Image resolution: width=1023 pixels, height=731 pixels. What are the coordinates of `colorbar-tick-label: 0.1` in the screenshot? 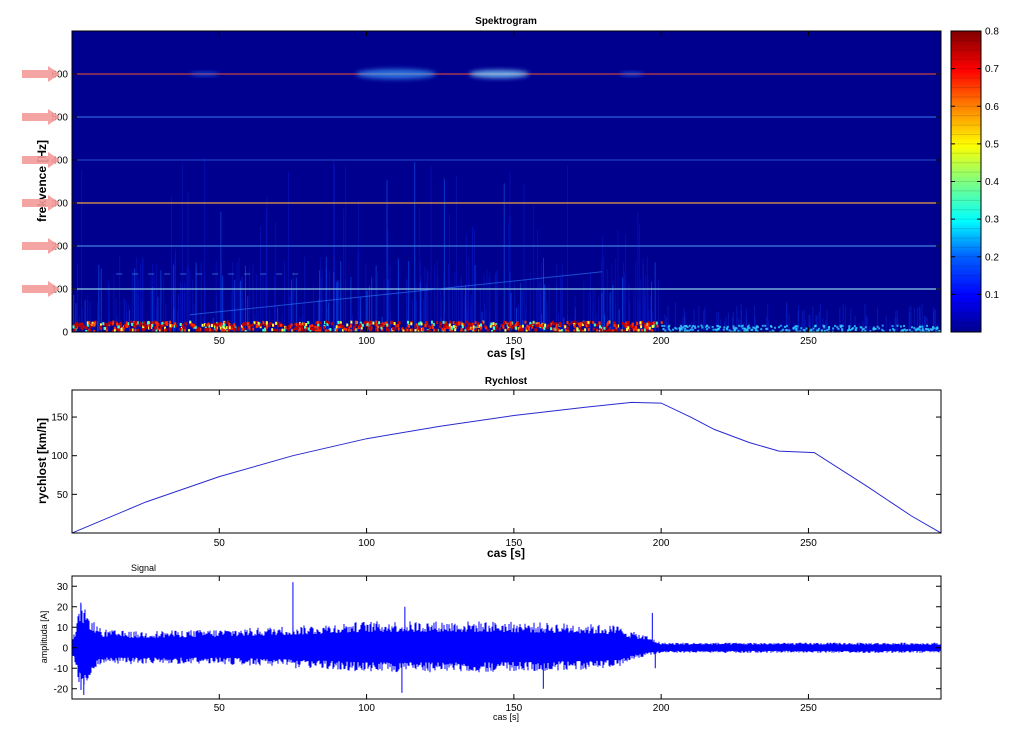 It's located at (992, 295).